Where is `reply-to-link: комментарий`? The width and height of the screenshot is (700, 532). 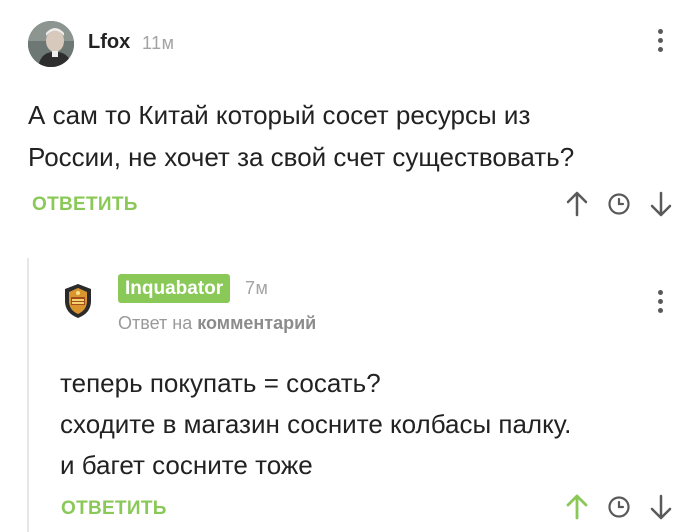
reply-to-link: комментарий is located at coordinates (256, 323).